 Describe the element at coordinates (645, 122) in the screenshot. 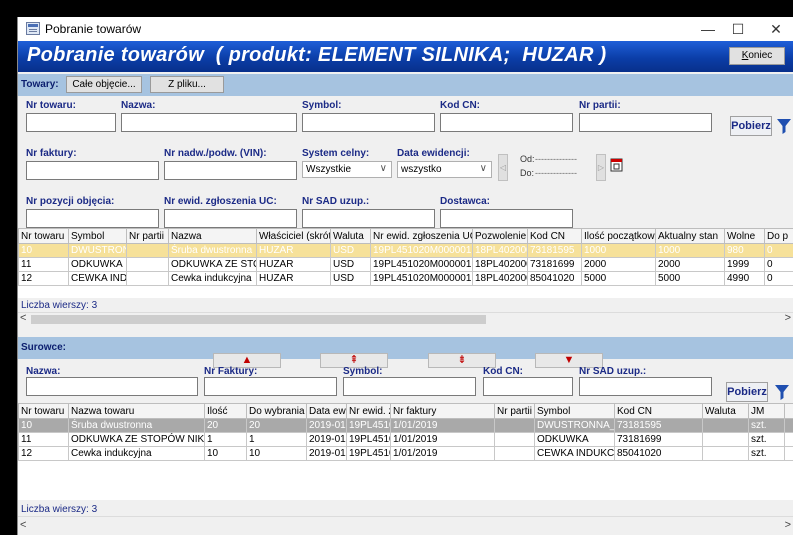

I see `nr-partii-input` at that location.